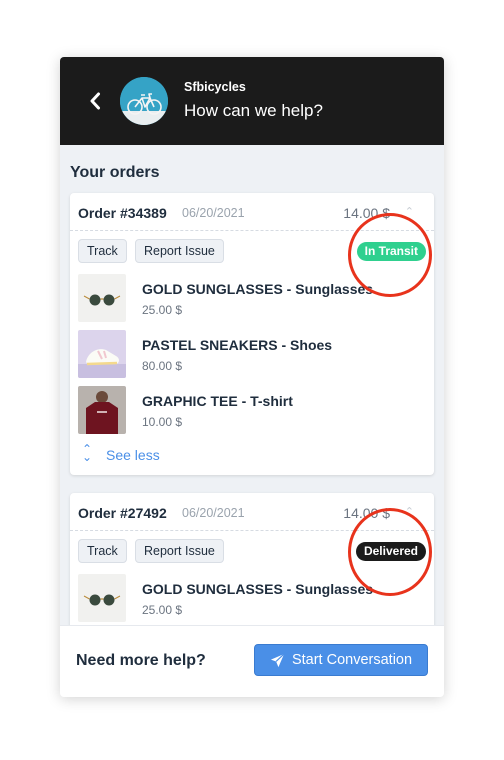 The height and width of the screenshot is (760, 504). Describe the element at coordinates (252, 212) in the screenshot. I see `order-header: Order #34389 06/20/2021 14.00 $ ⌃` at that location.